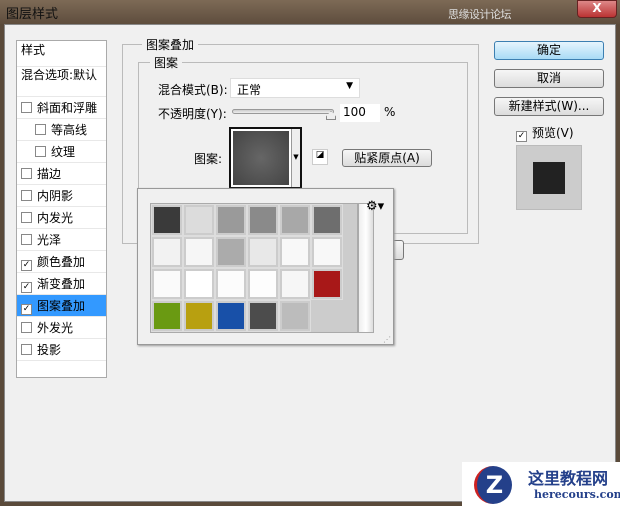 Image resolution: width=620 pixels, height=506 pixels. I want to click on style-item-label: 内发光, so click(55, 218).